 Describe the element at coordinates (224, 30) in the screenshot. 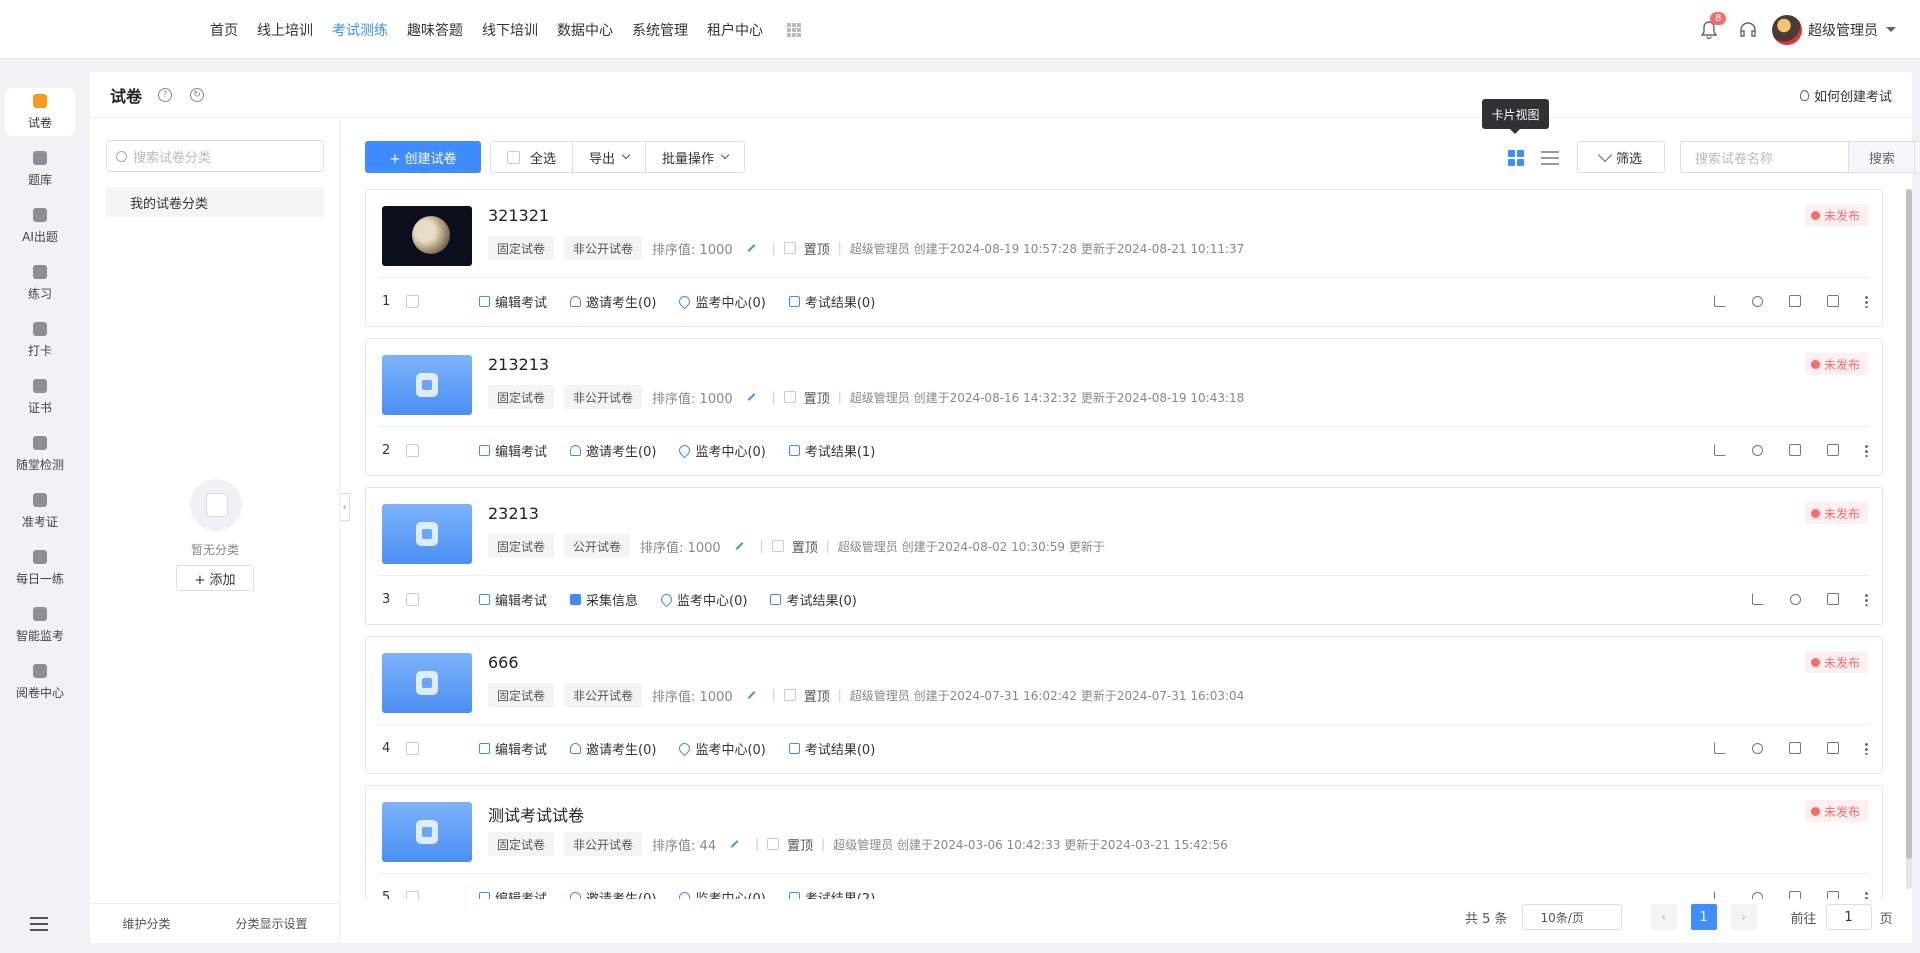

I see `nav-home: 首页` at that location.